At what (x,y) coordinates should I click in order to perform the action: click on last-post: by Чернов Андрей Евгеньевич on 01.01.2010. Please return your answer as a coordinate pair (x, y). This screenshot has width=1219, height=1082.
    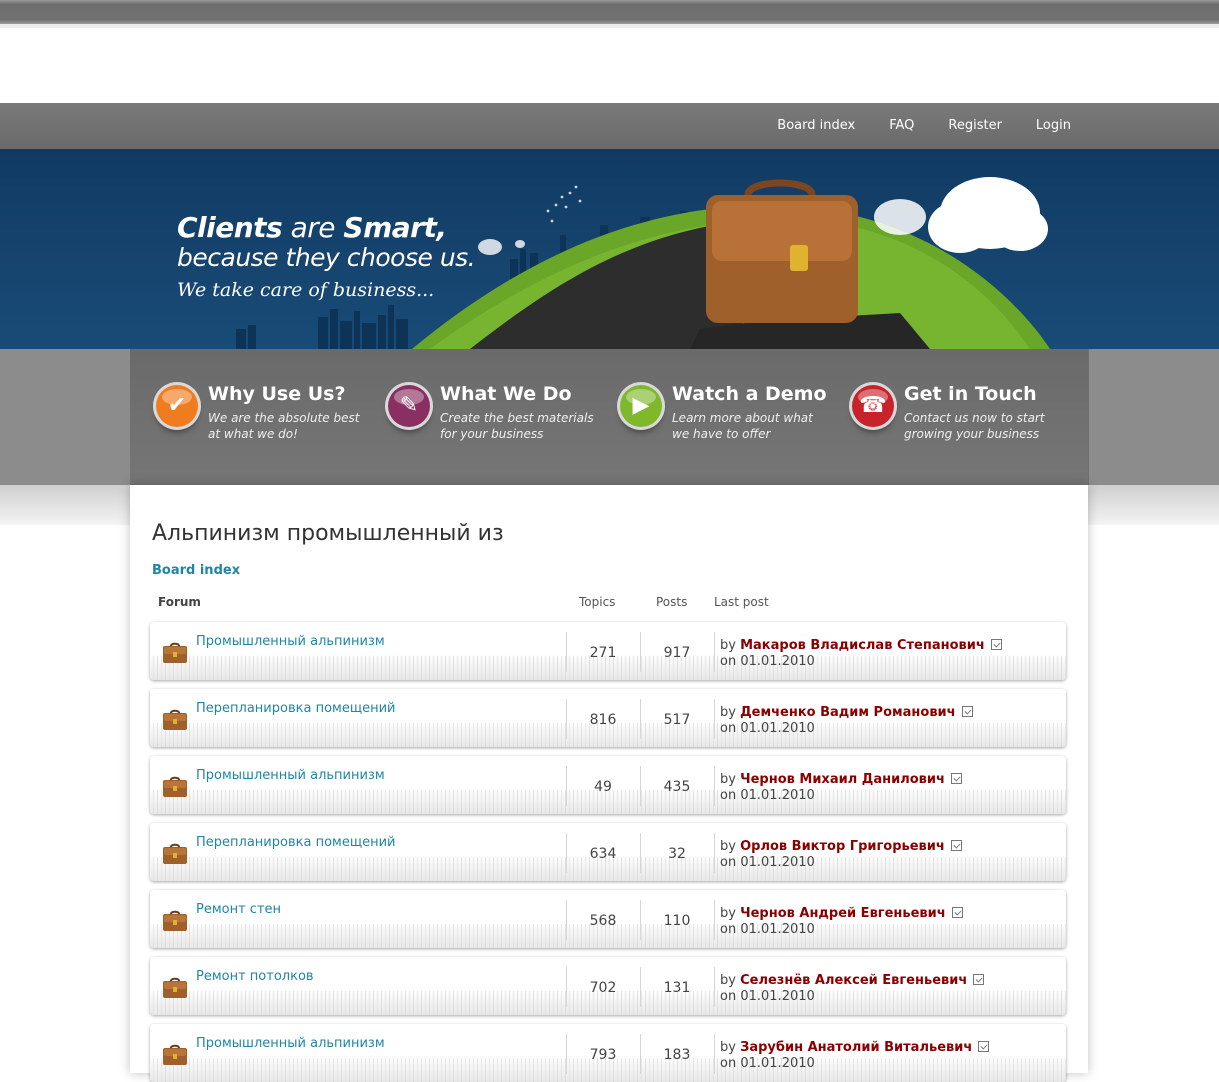
    Looking at the image, I should click on (841, 922).